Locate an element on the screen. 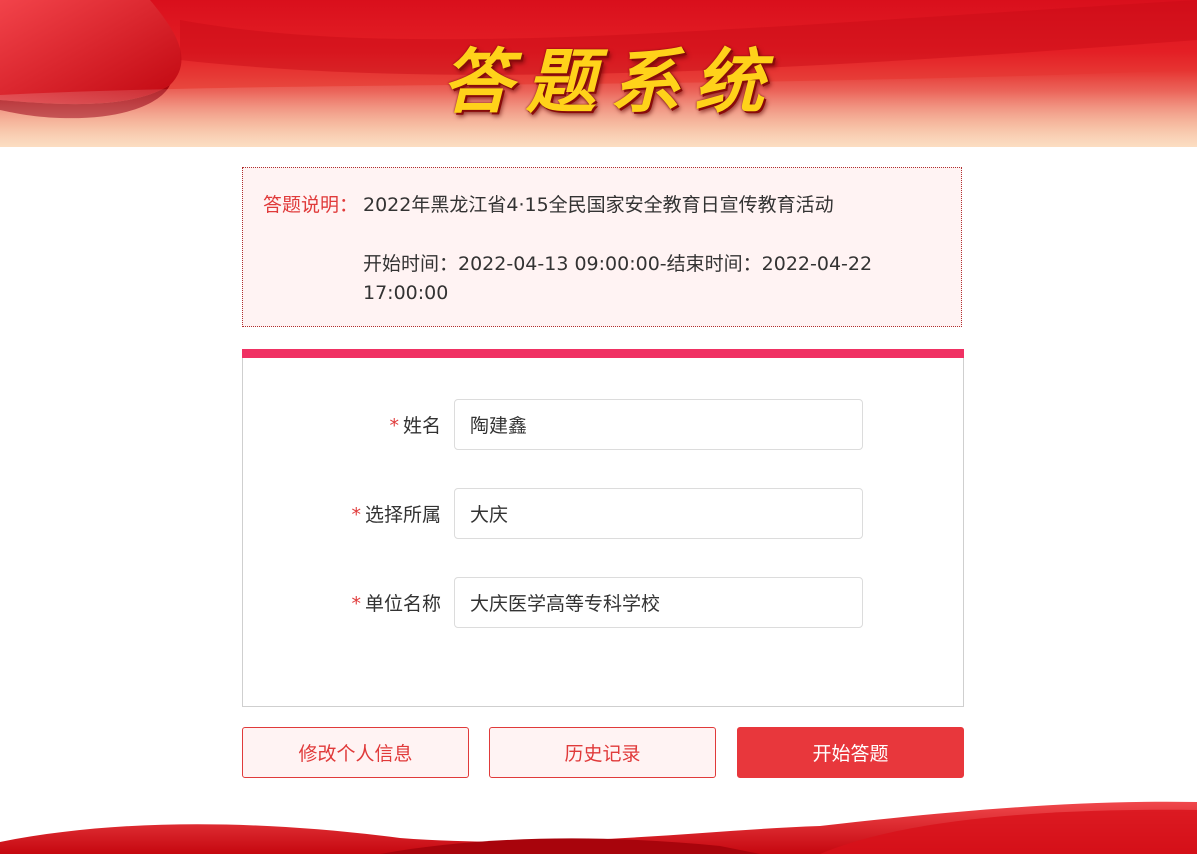 This screenshot has height=854, width=1197. organization-field-row: * 单位名称 is located at coordinates (603, 603).